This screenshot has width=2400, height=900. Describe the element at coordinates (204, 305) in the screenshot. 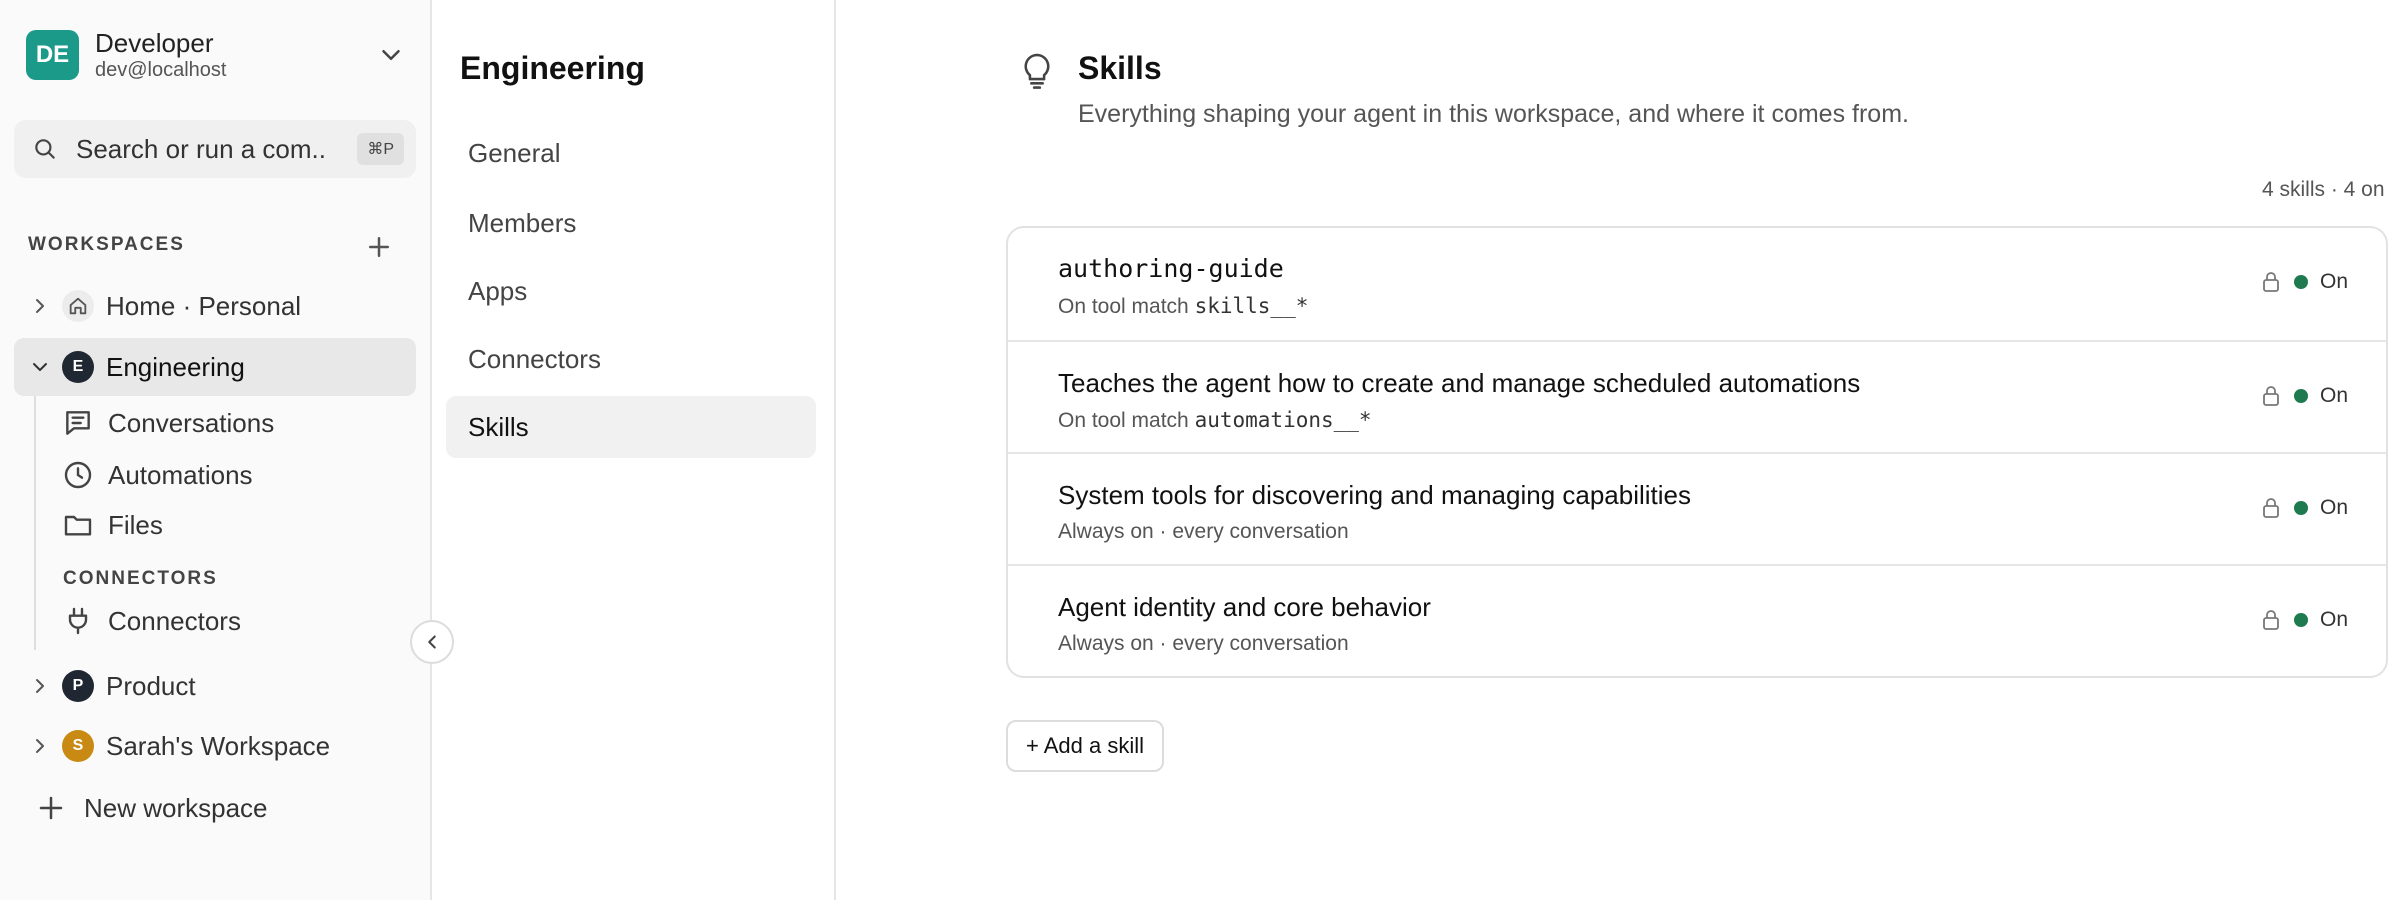

I see `workspace-label: Home · Personal` at that location.